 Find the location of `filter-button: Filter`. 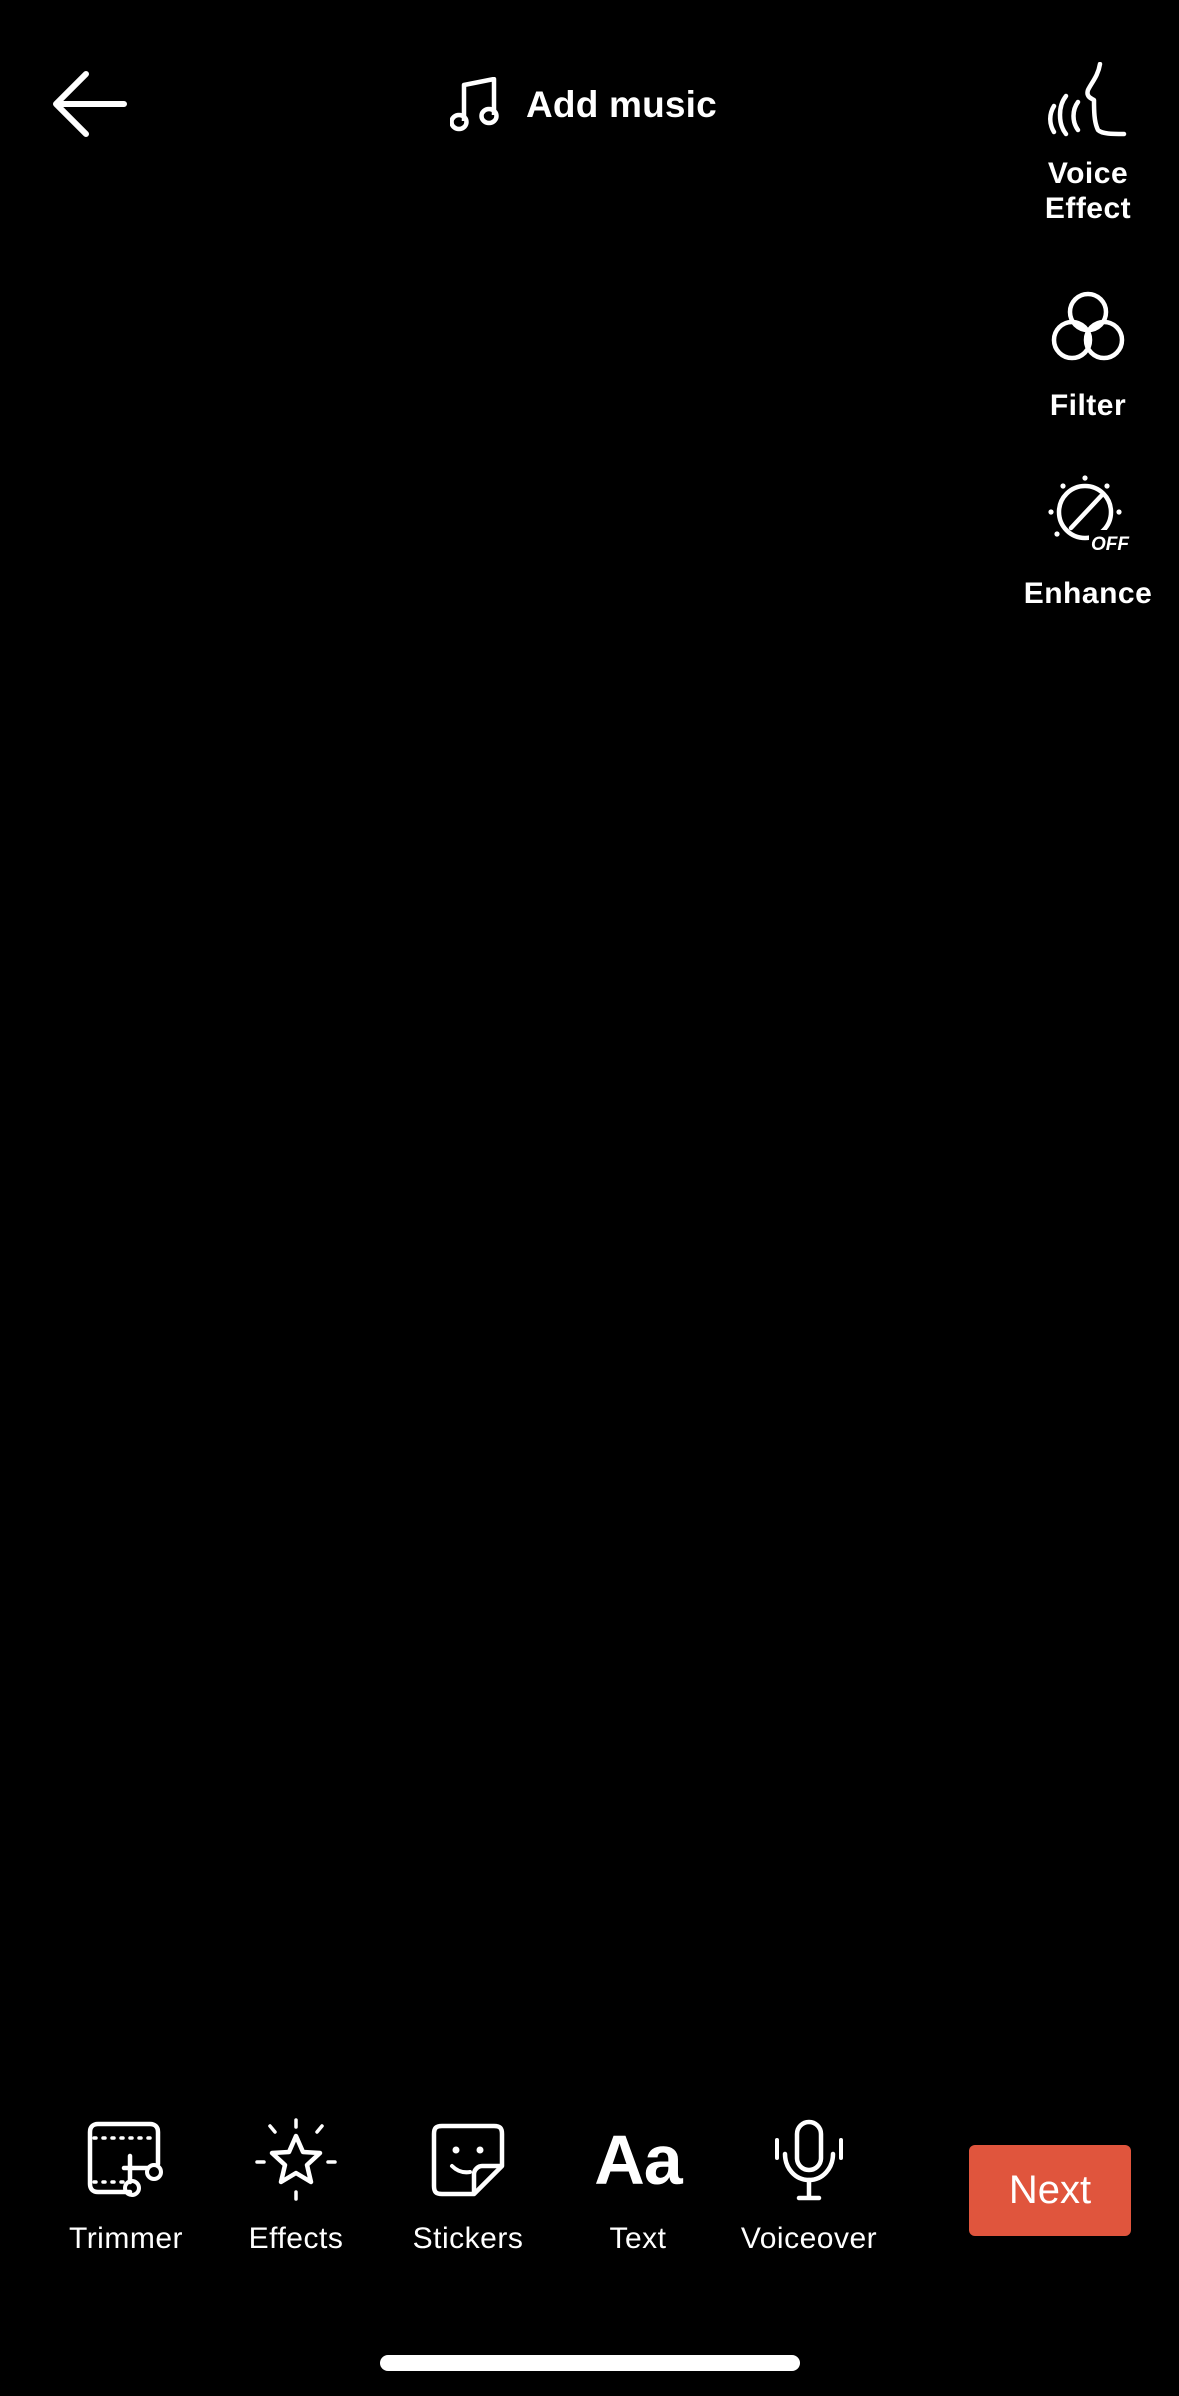

filter-button: Filter is located at coordinates (1088, 356).